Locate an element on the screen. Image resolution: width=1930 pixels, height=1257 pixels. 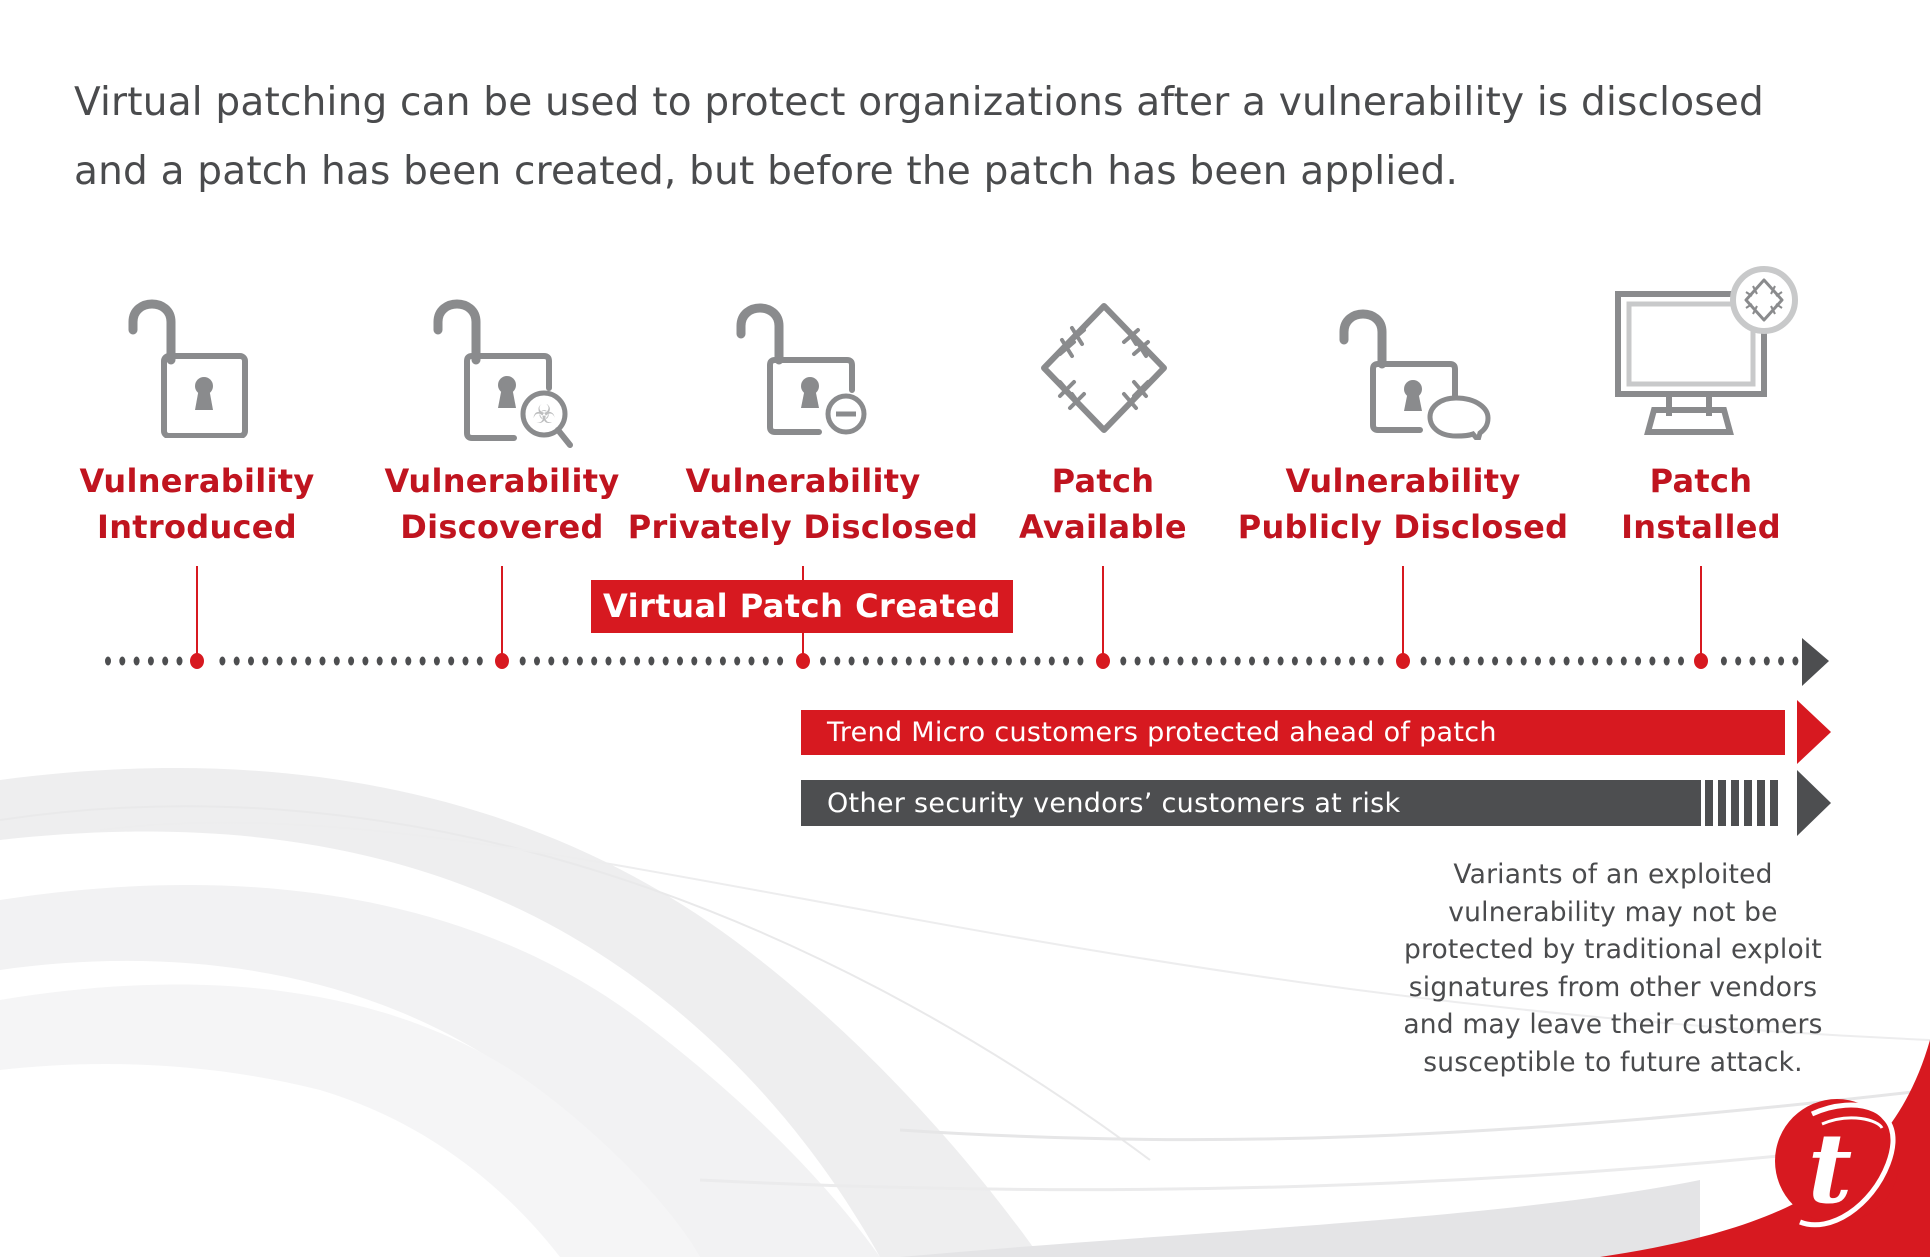
svg-text: t is located at coordinates (1830, 1168).